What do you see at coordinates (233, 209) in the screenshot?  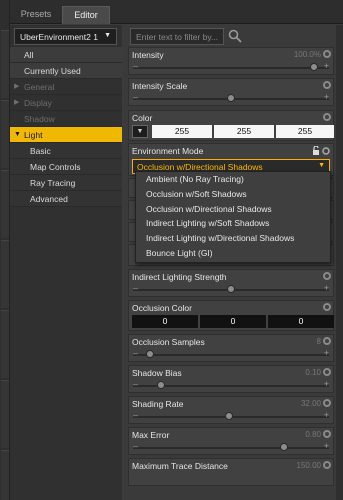 I see `environment-mode-option: Occlusion w/Directional Shadows` at bounding box center [233, 209].